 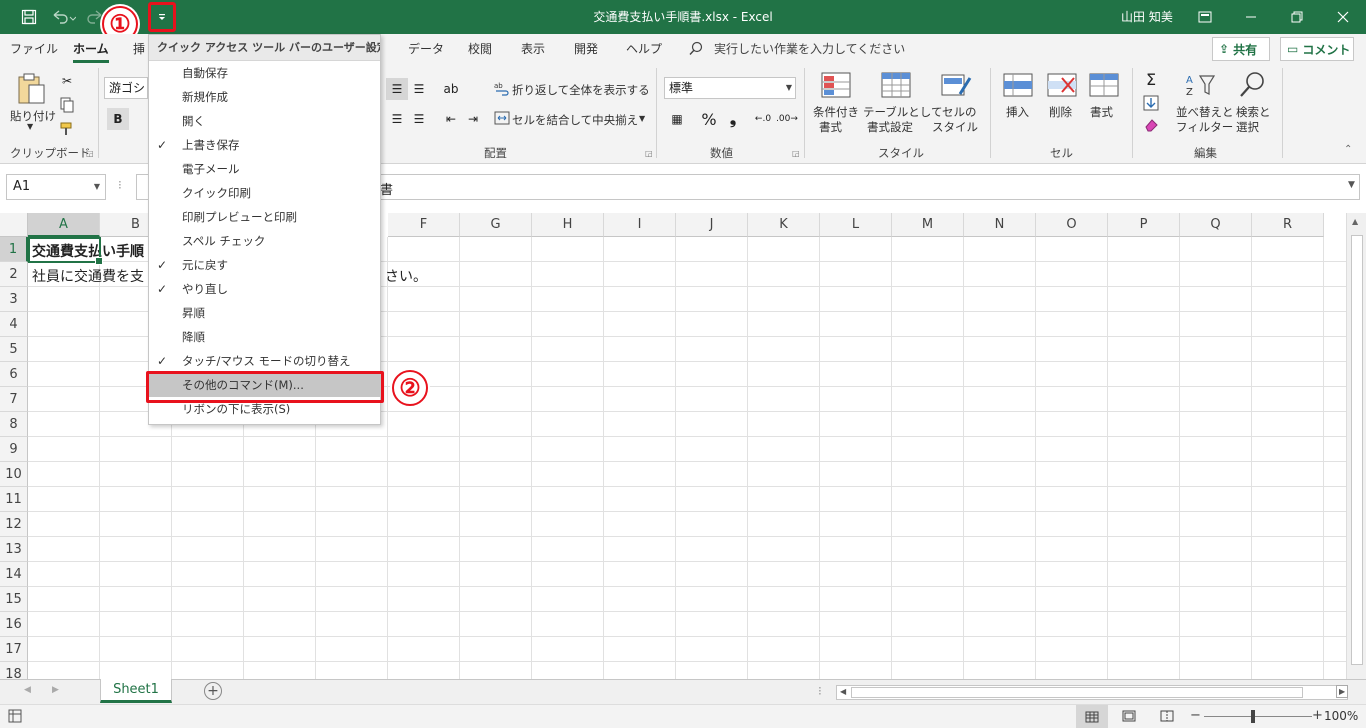 I want to click on row-header-15: 15, so click(x=14, y=599).